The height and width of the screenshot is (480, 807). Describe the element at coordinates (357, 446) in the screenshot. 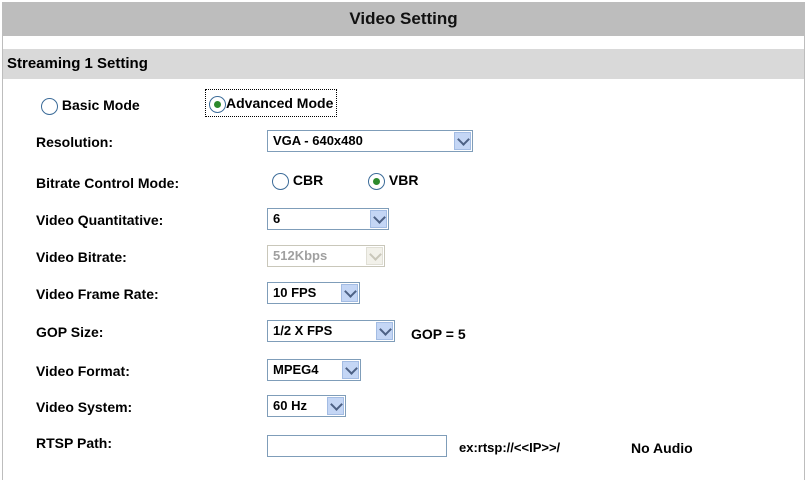

I see `rtsp-path-input` at that location.